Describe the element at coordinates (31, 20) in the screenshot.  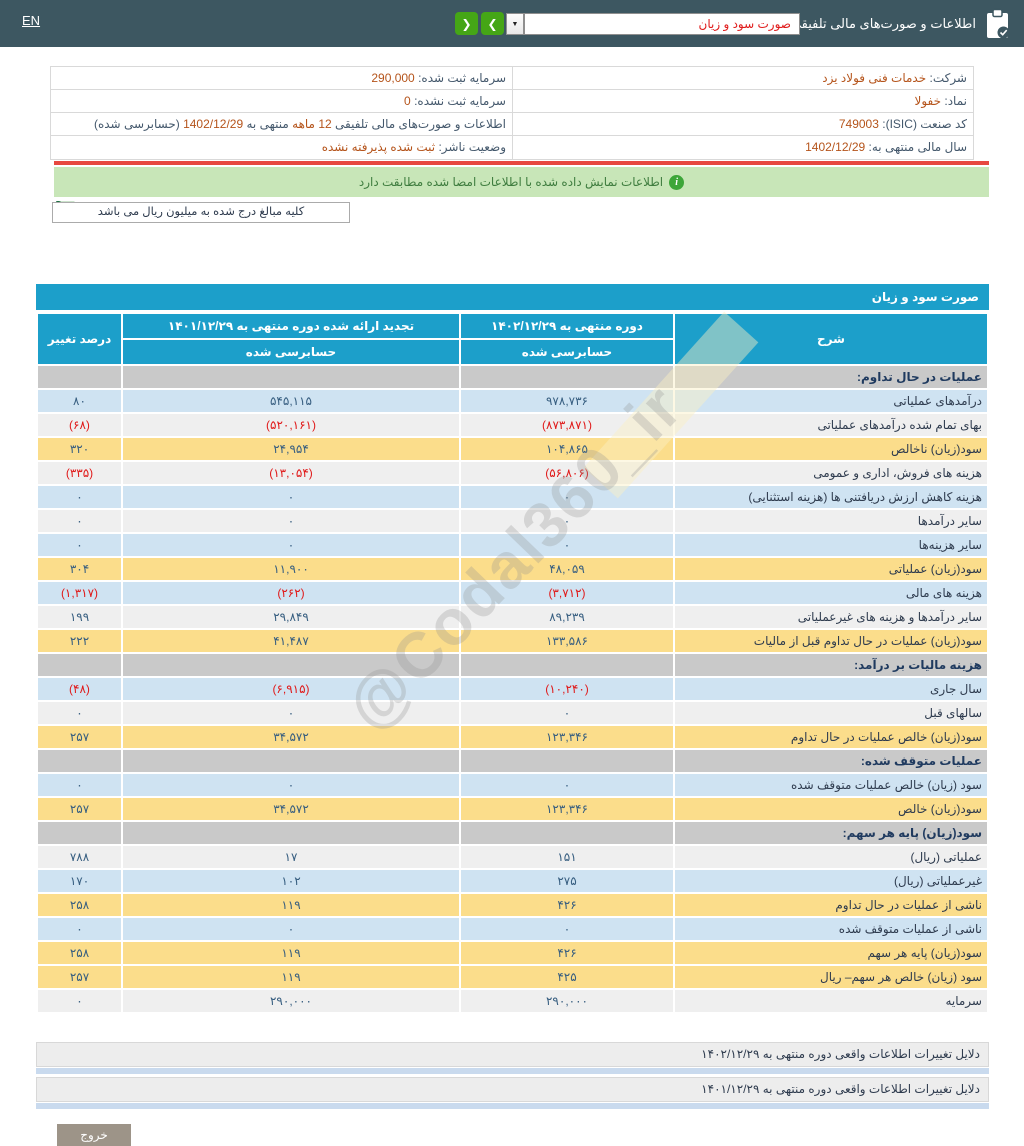
I see `language-en-link: EN` at that location.